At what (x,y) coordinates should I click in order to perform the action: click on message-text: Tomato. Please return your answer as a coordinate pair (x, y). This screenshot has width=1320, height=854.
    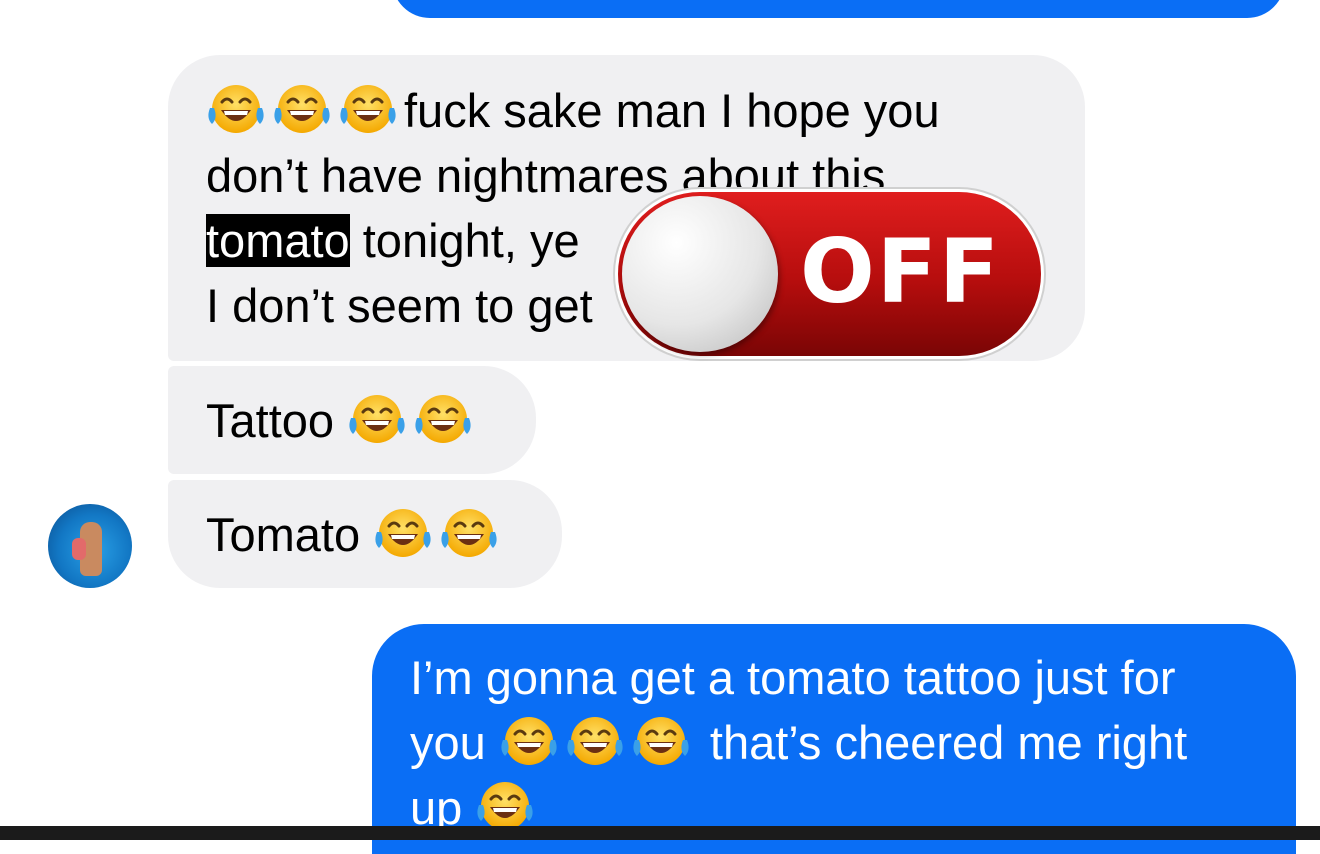
    Looking at the image, I should click on (283, 534).